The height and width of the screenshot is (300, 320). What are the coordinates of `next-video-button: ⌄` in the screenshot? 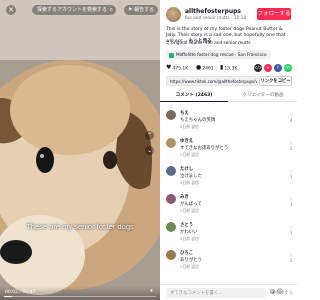 It's located at (149, 150).